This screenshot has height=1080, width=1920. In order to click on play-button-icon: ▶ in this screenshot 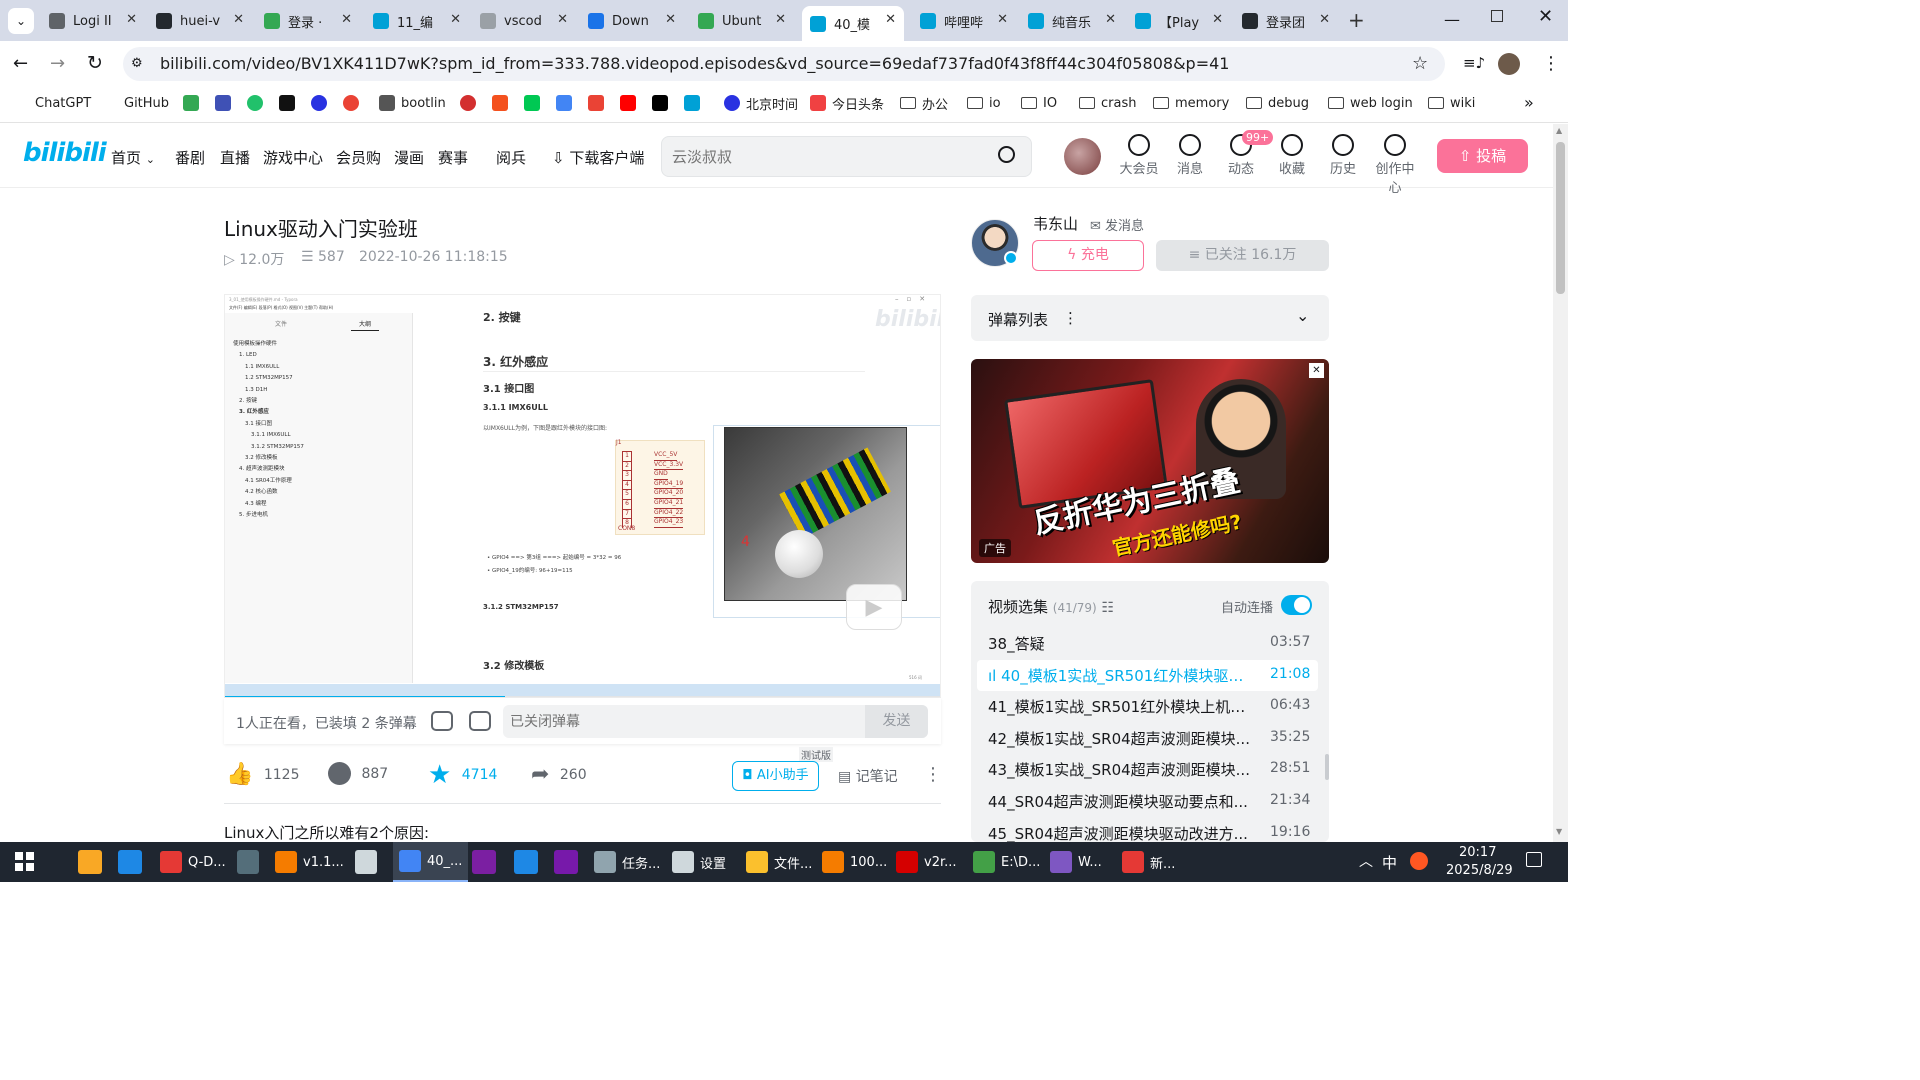, I will do `click(874, 607)`.